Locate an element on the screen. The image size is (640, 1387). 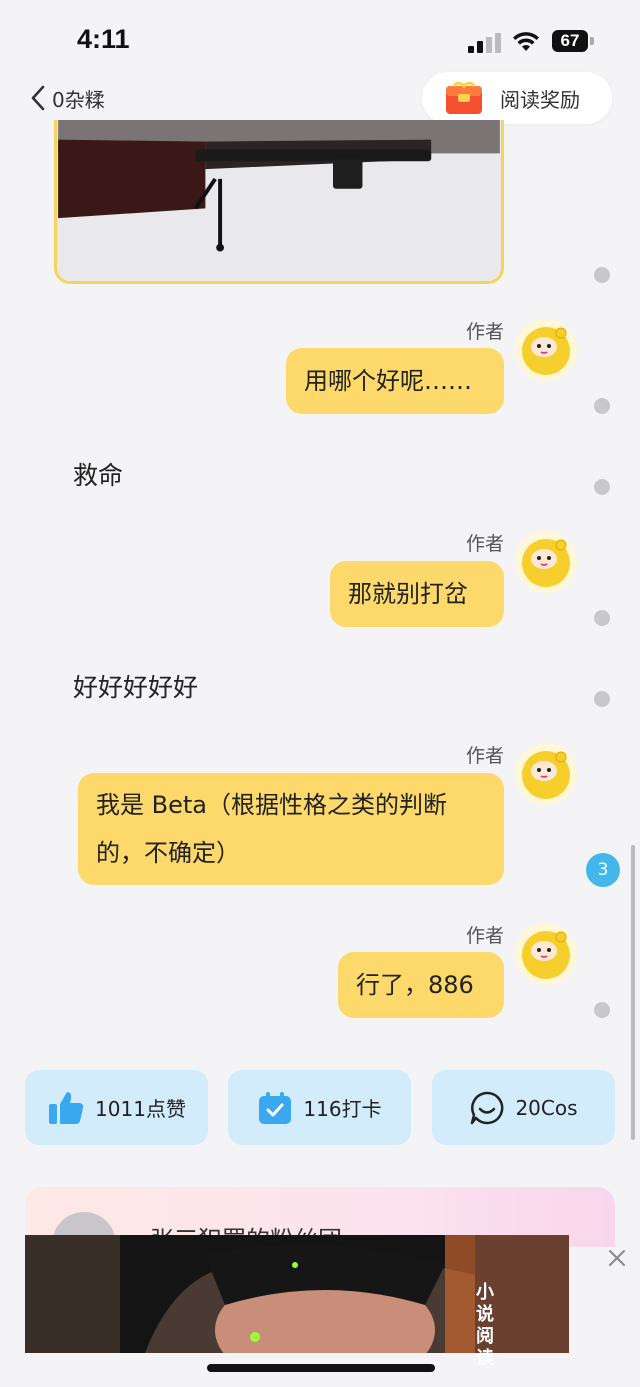
signal-icon is located at coordinates (485, 43).